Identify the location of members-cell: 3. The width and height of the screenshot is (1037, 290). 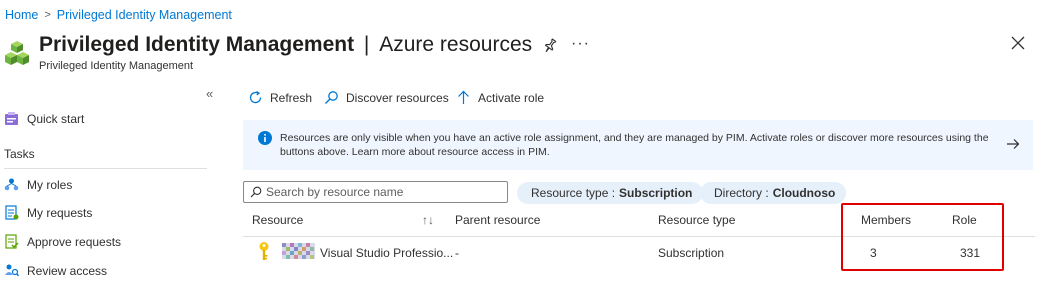
(873, 253).